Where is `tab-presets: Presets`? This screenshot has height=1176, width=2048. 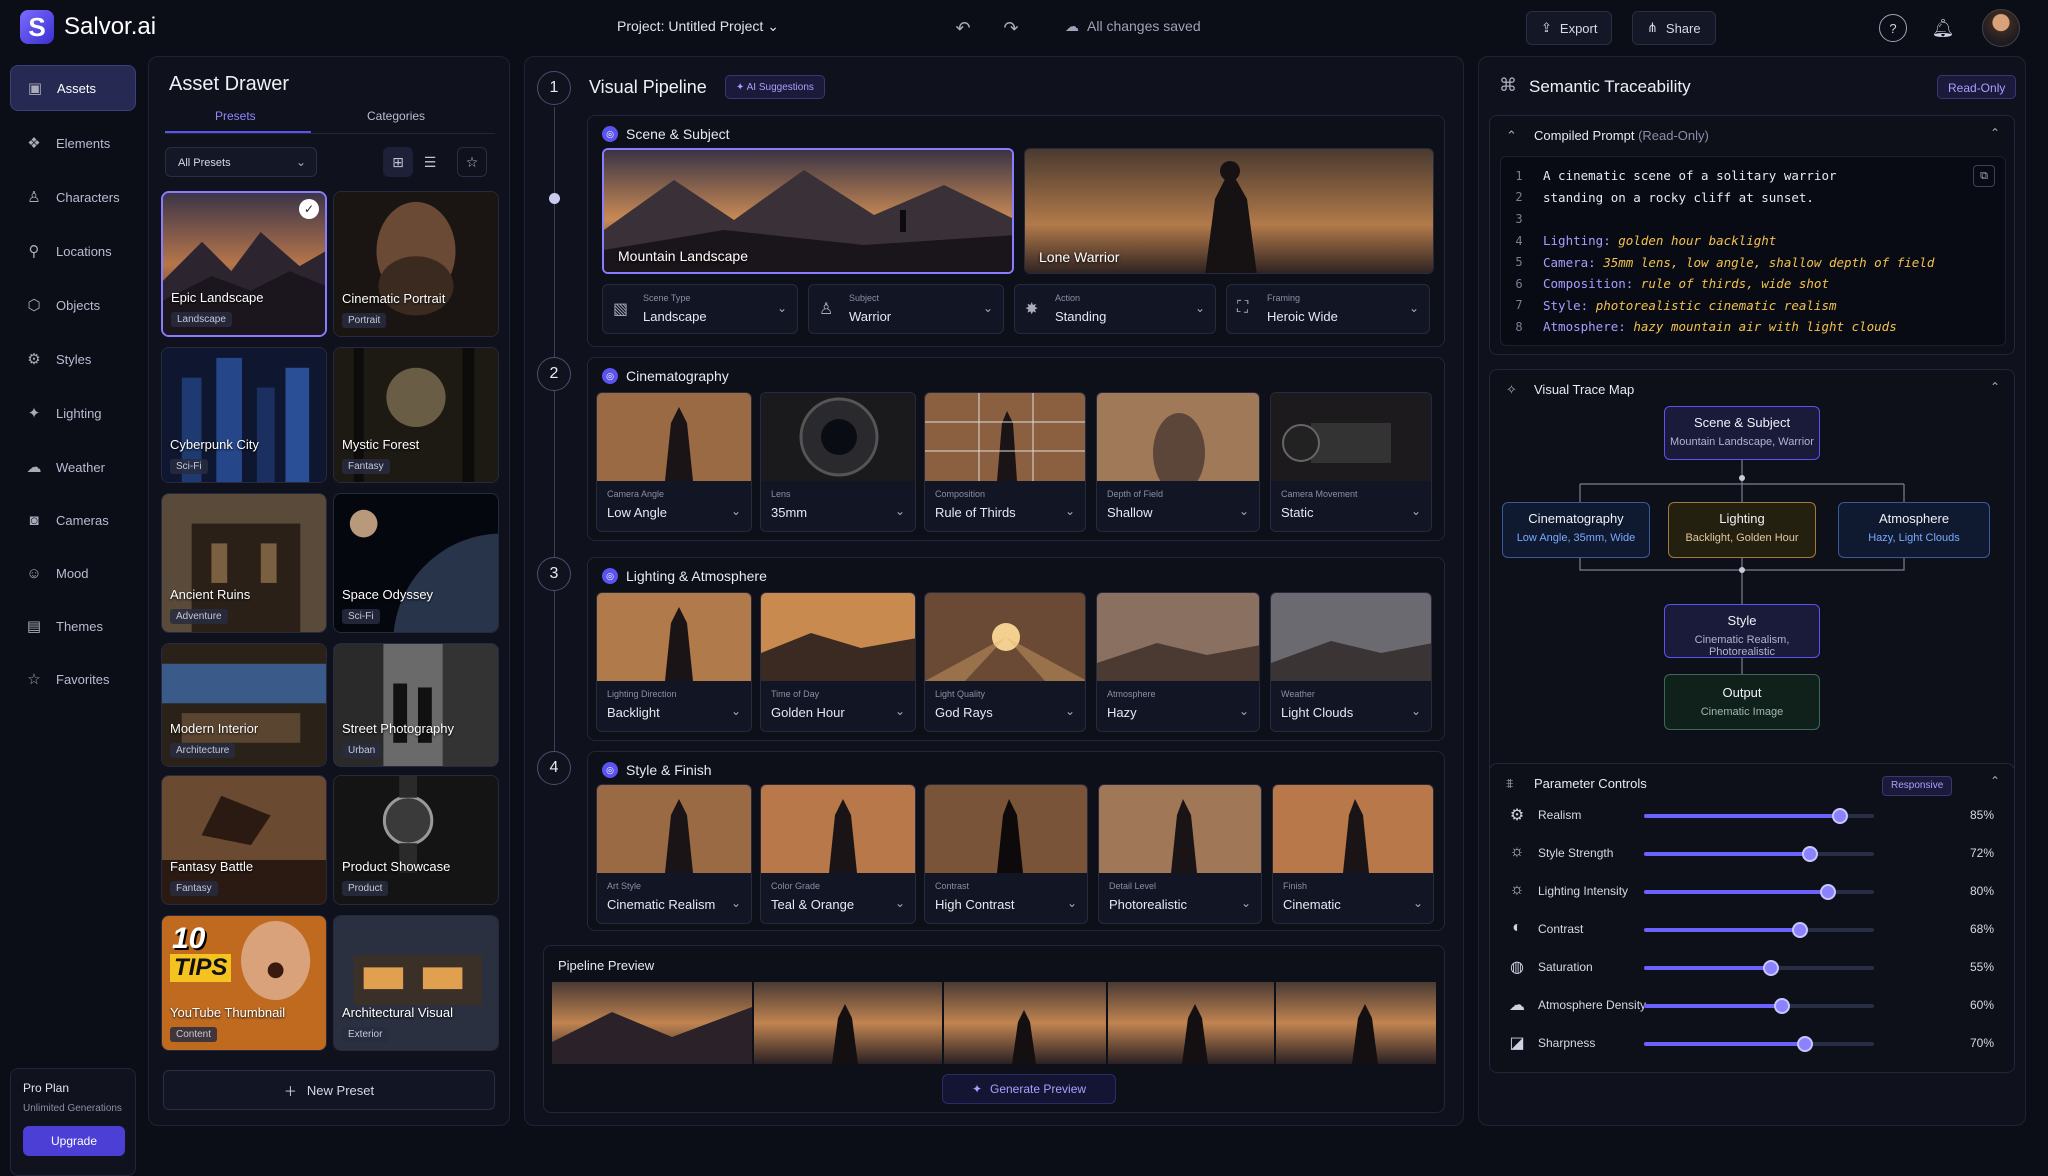 tab-presets: Presets is located at coordinates (235, 116).